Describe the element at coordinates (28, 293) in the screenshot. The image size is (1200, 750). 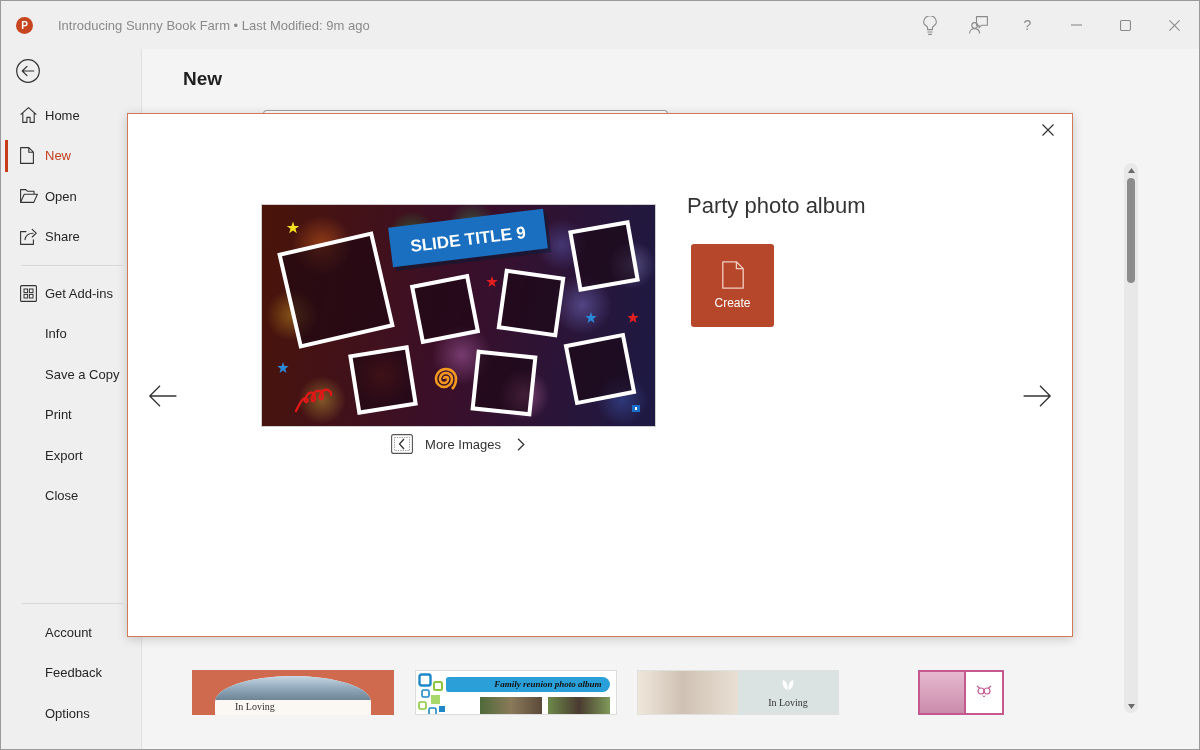
I see `grid-icon` at that location.